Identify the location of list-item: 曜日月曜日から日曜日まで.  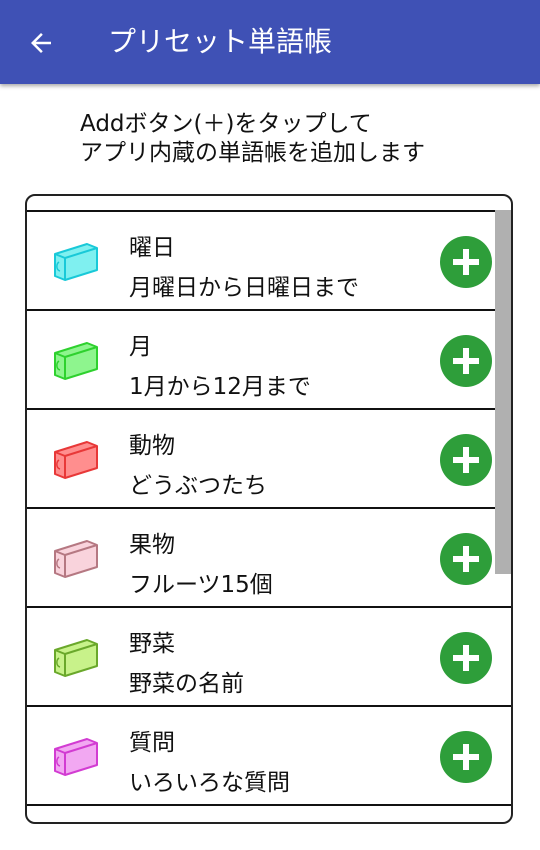
(269, 259).